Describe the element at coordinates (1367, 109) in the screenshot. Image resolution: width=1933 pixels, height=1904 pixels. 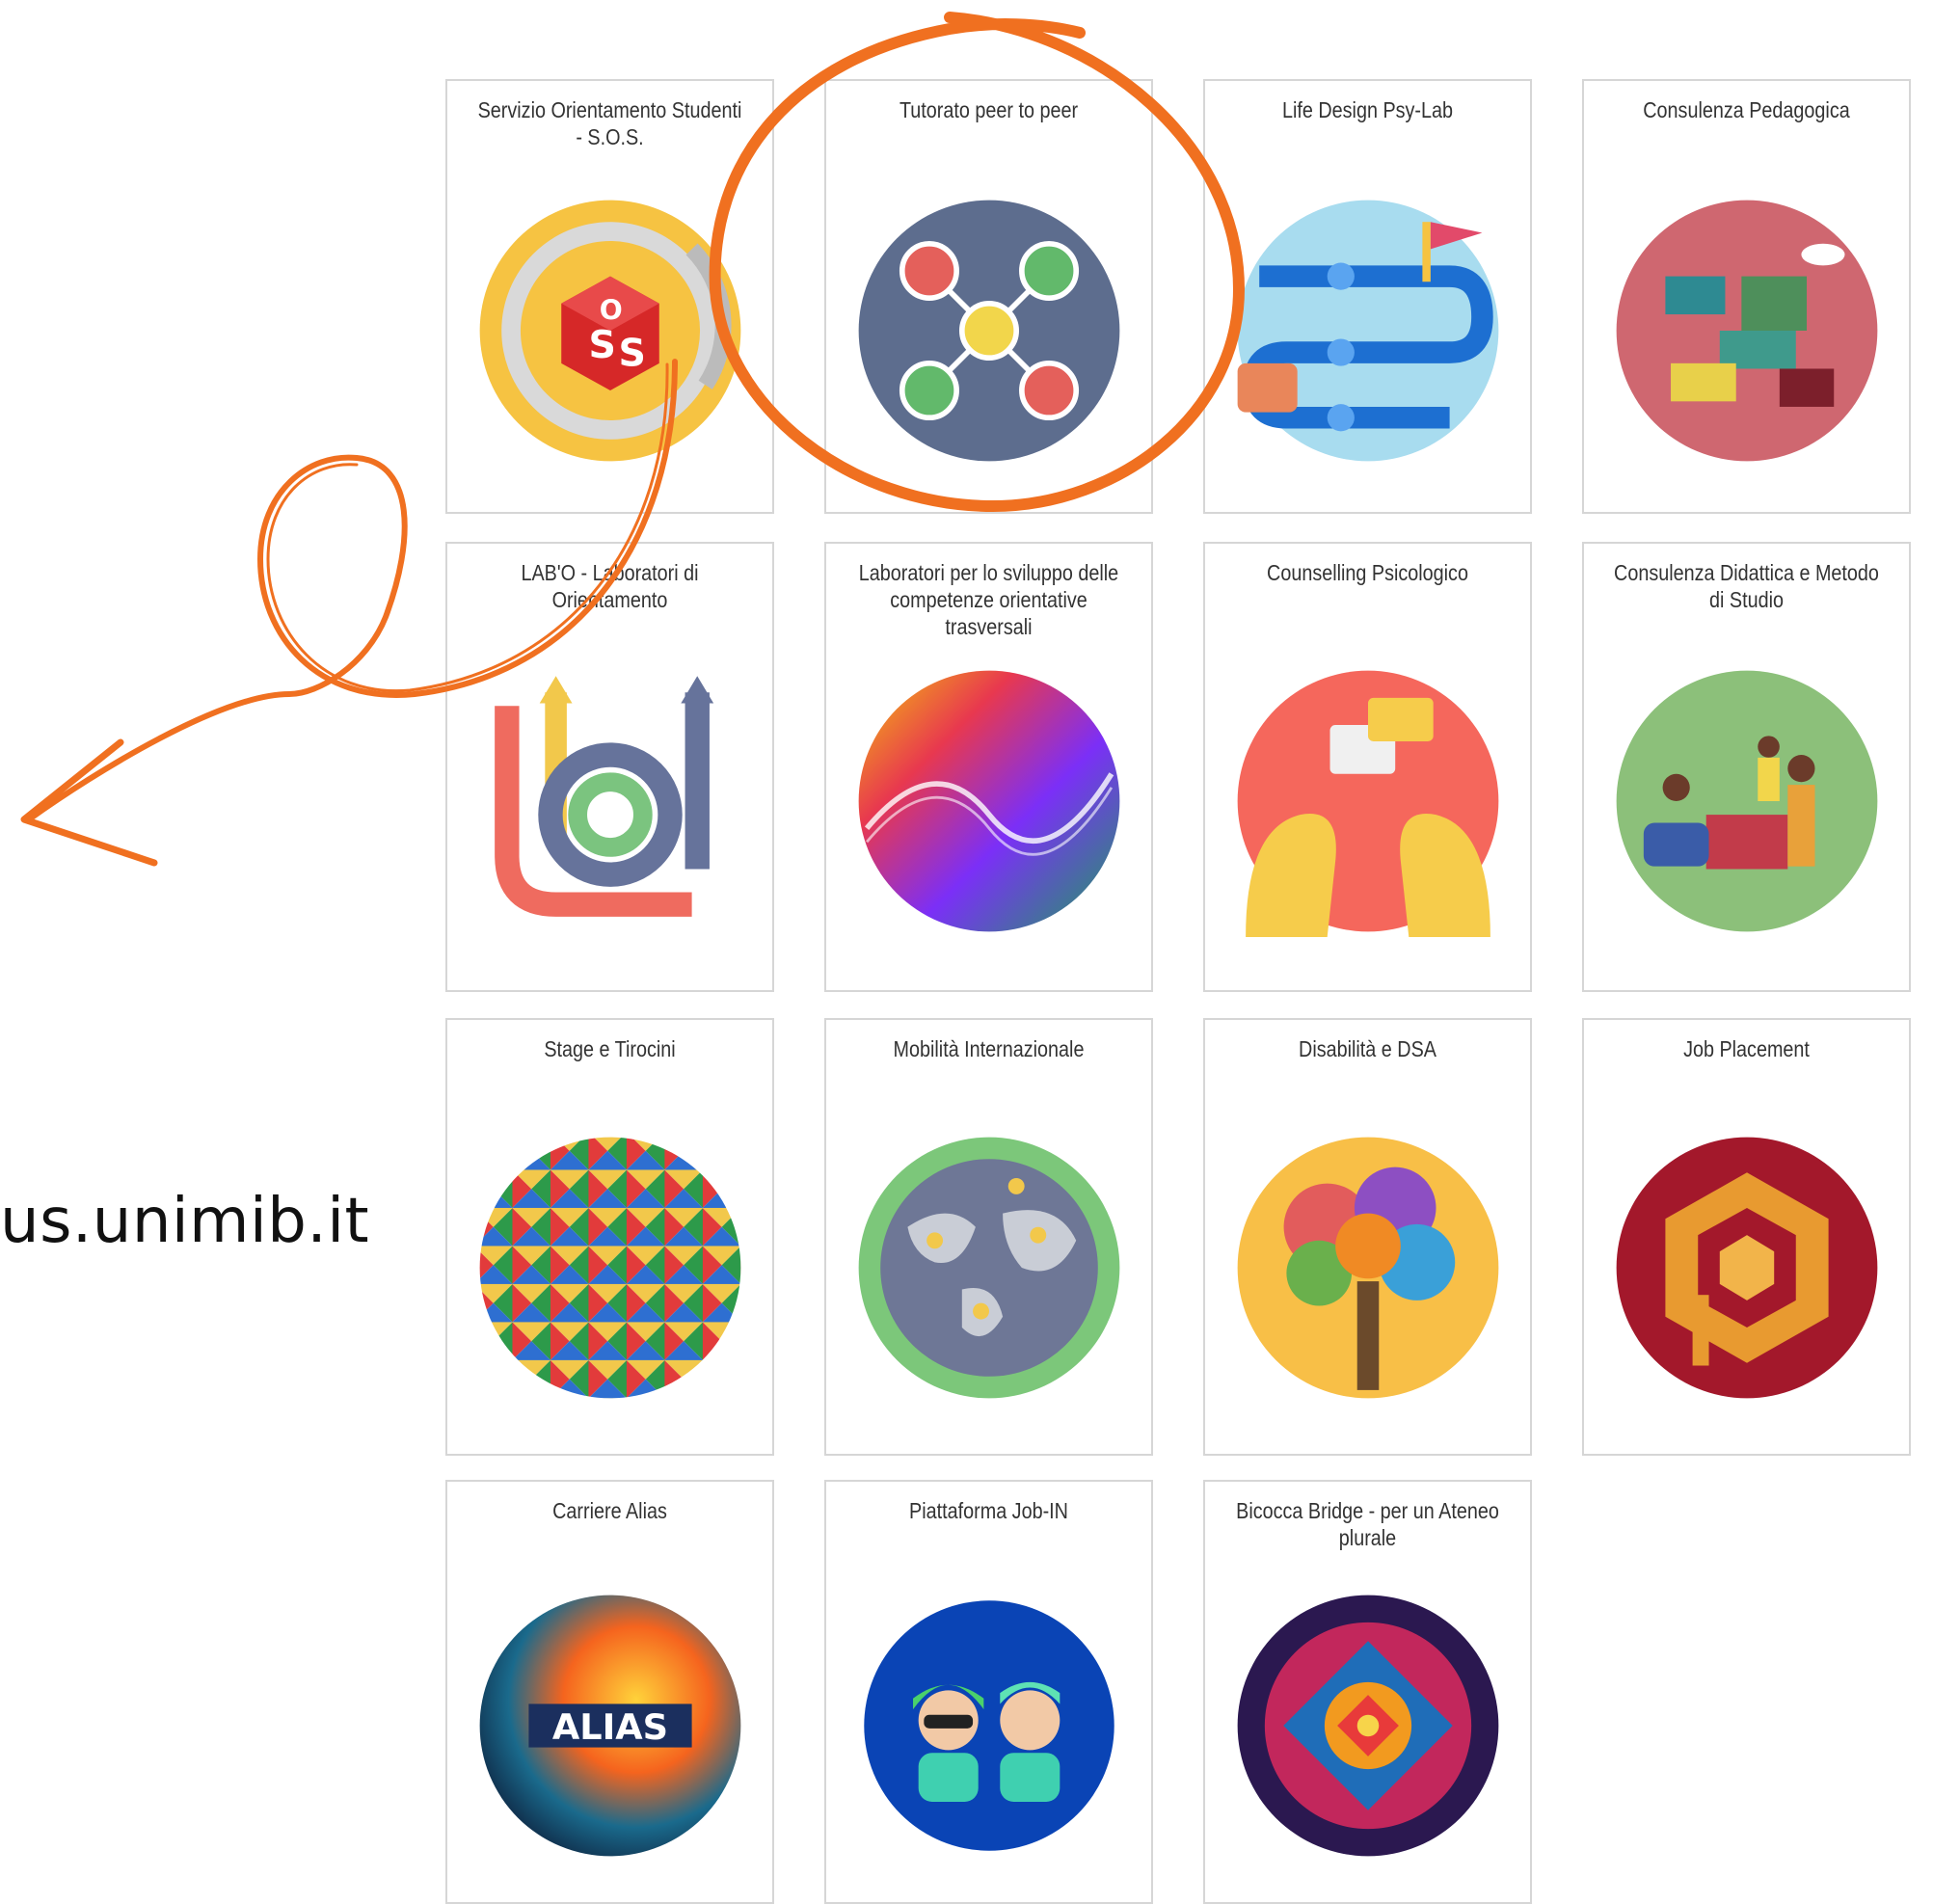
I see `card-title: Life Design Psy-Lab` at that location.